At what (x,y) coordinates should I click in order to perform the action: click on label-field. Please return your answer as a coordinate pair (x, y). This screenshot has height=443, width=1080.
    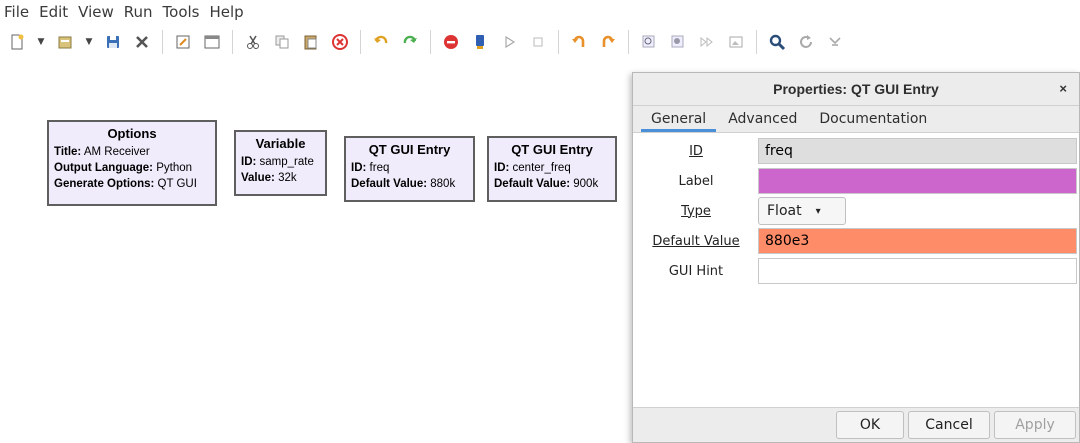
    Looking at the image, I should click on (917, 181).